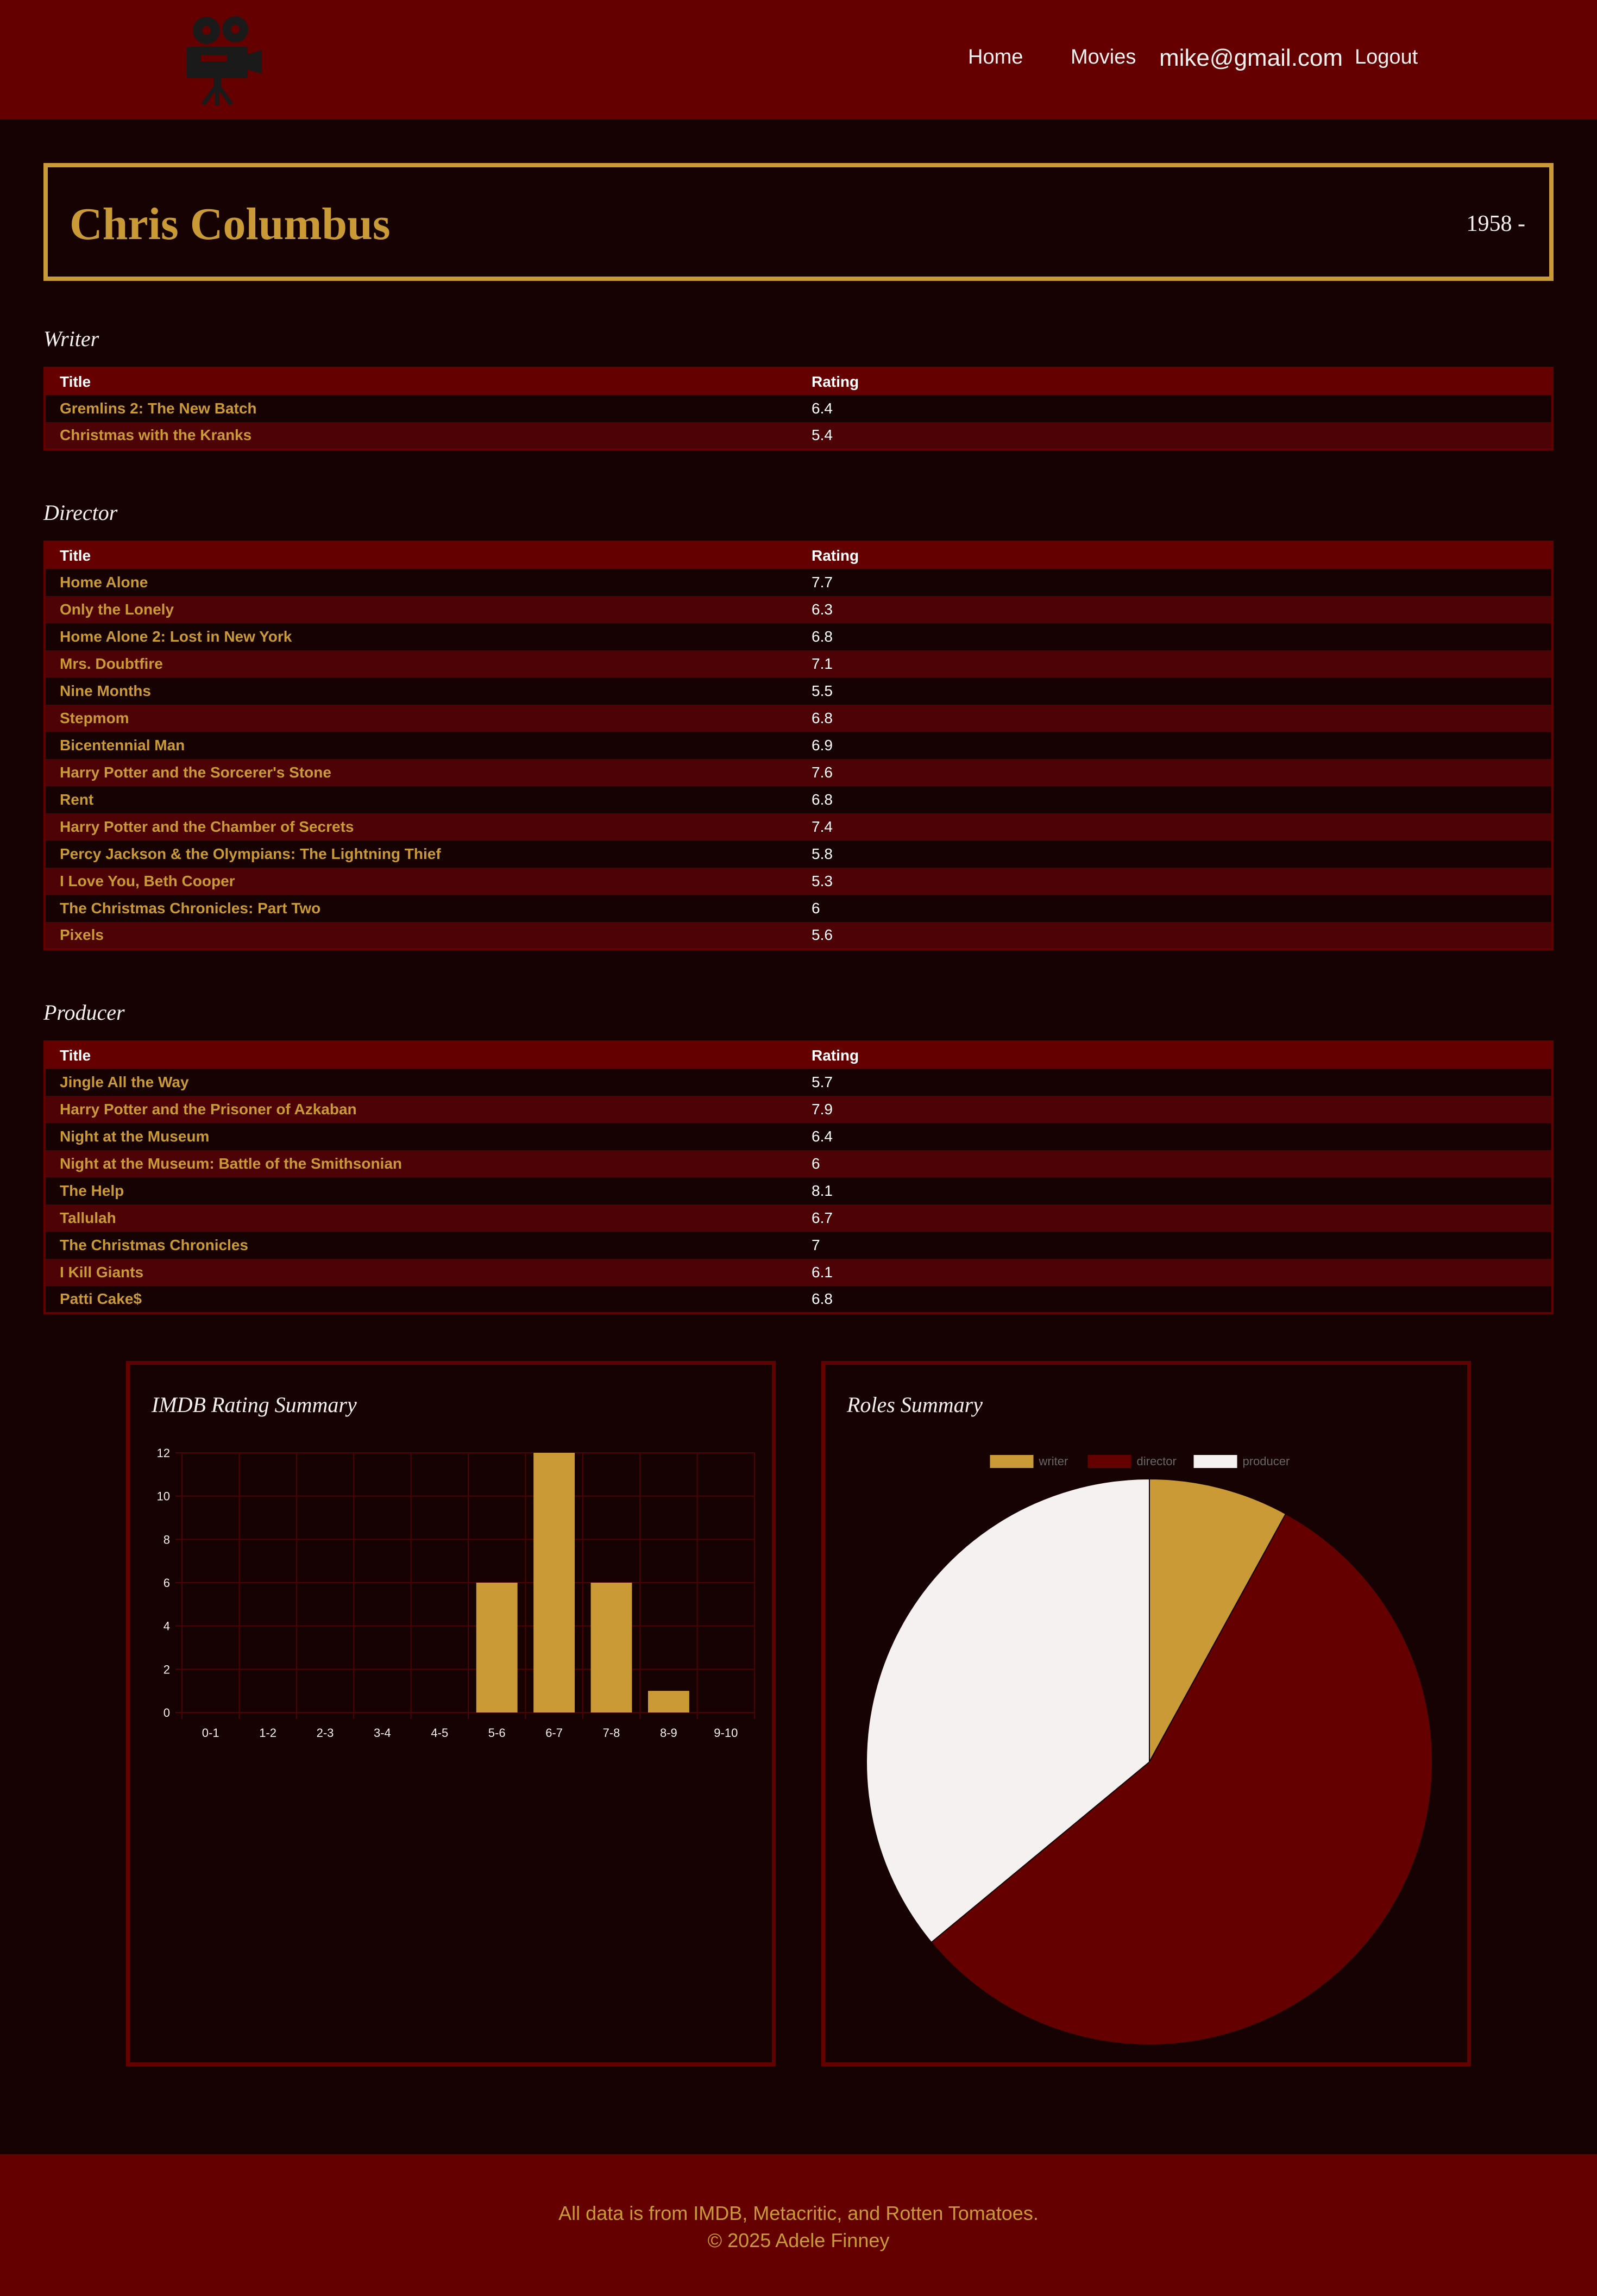 This screenshot has width=1597, height=2296. Describe the element at coordinates (465, 1585) in the screenshot. I see `chart-grid` at that location.